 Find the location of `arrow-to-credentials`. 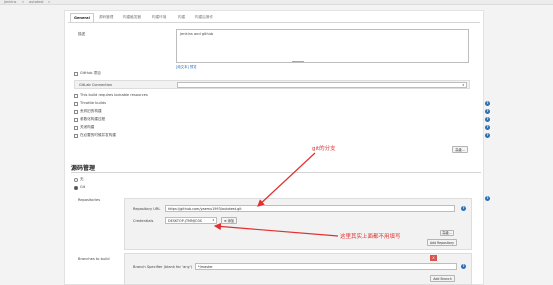

arrow-to-credentials is located at coordinates (276, 229).